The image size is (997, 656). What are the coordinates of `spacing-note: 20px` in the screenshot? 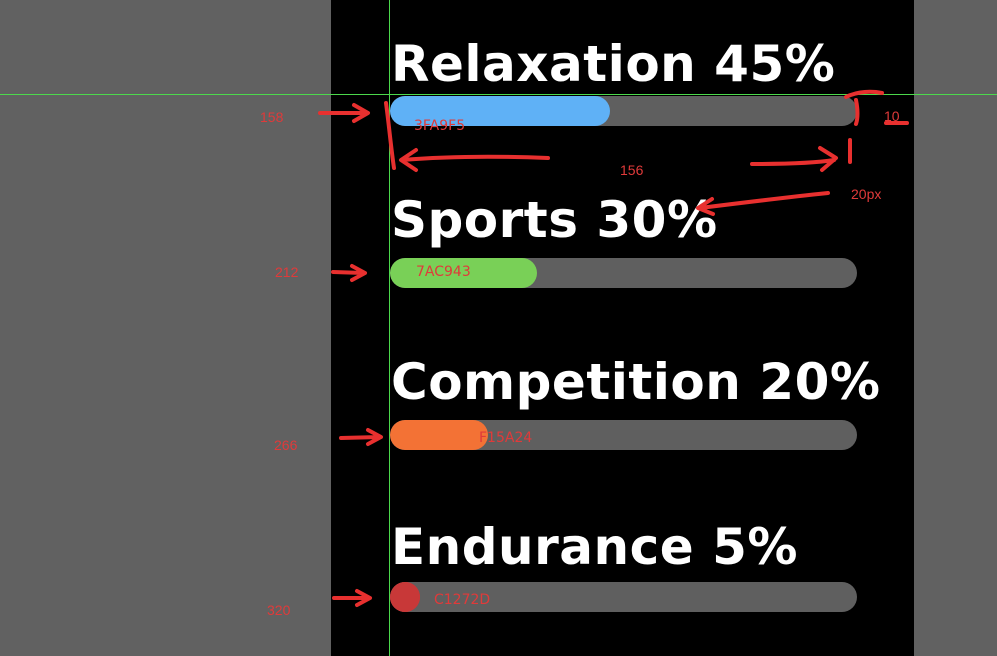 It's located at (866, 194).